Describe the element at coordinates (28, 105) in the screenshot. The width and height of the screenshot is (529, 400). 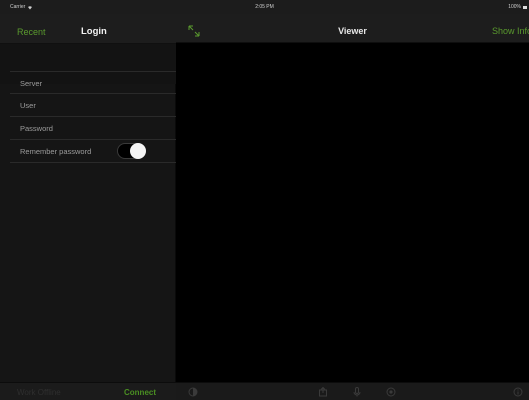
I see `user-placeholder: User` at that location.